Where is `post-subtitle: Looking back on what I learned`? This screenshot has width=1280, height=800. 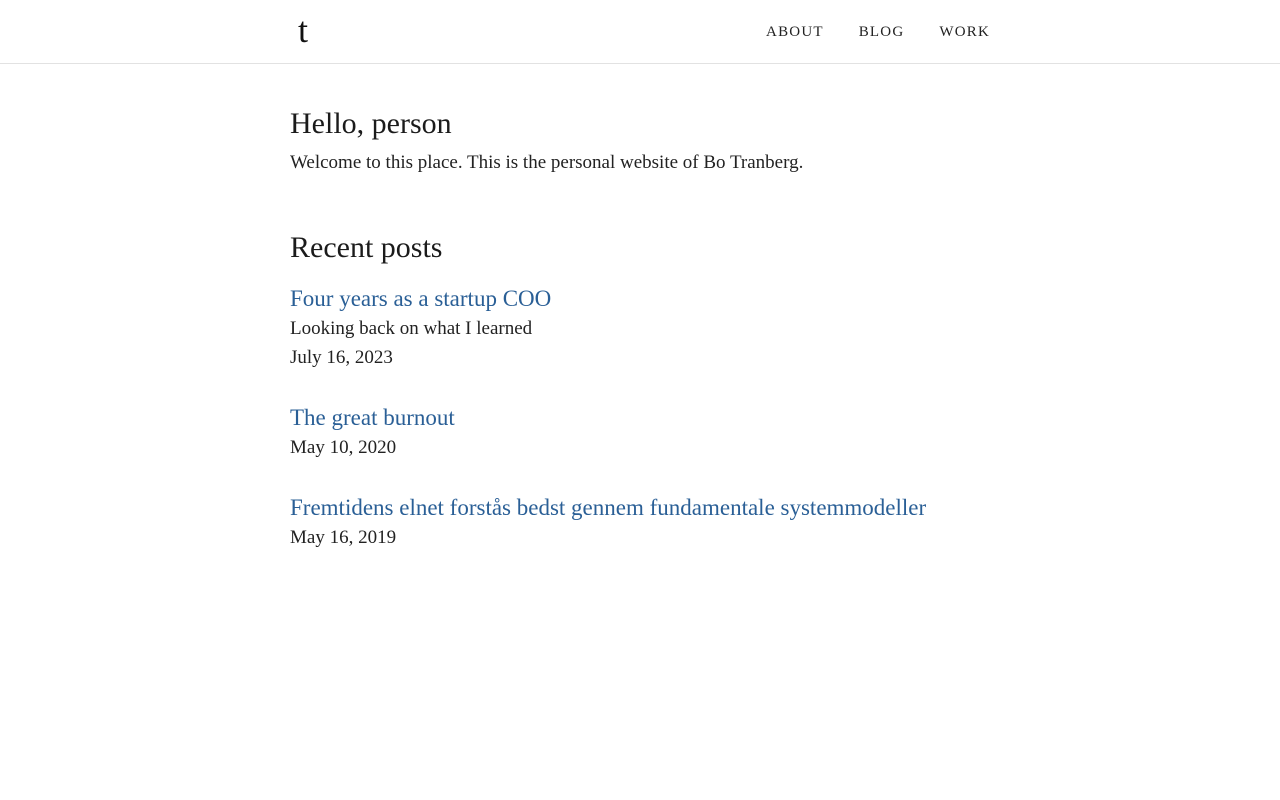
post-subtitle: Looking back on what I learned is located at coordinates (411, 328).